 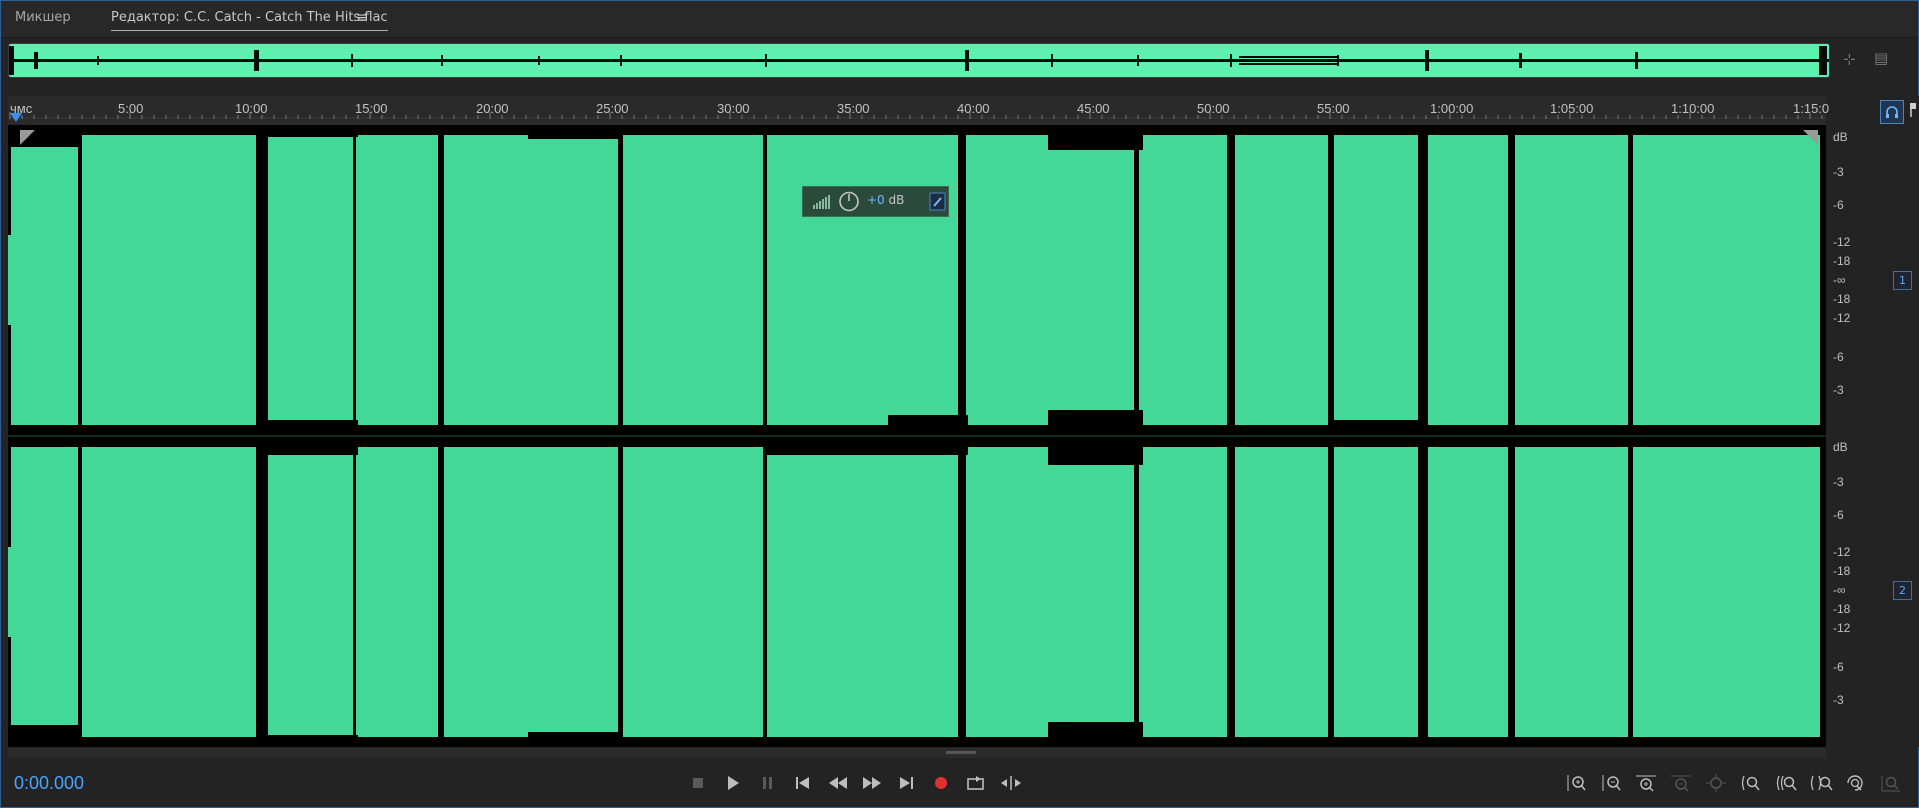 I want to click on zoom-out-time-button, so click(x=1681, y=783).